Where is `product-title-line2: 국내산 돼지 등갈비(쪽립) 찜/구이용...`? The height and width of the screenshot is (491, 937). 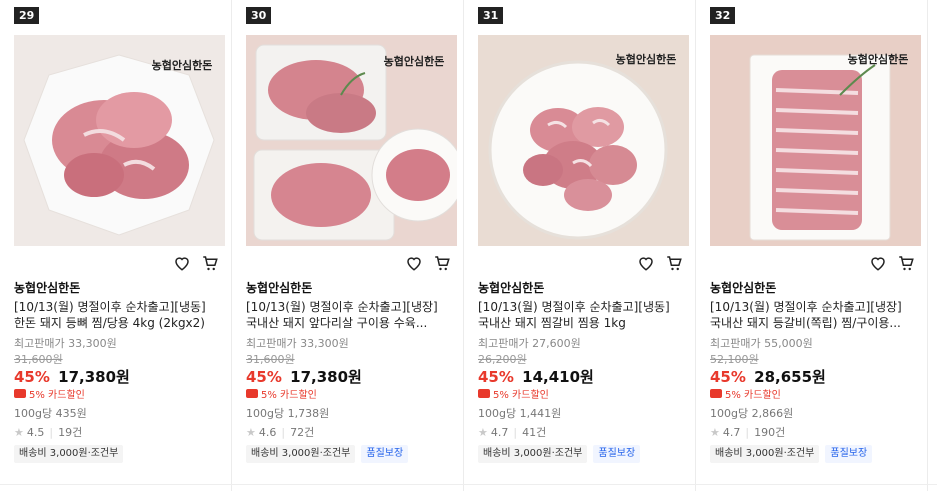 product-title-line2: 국내산 돼지 등갈비(쪽립) 찜/구이용... is located at coordinates (805, 323).